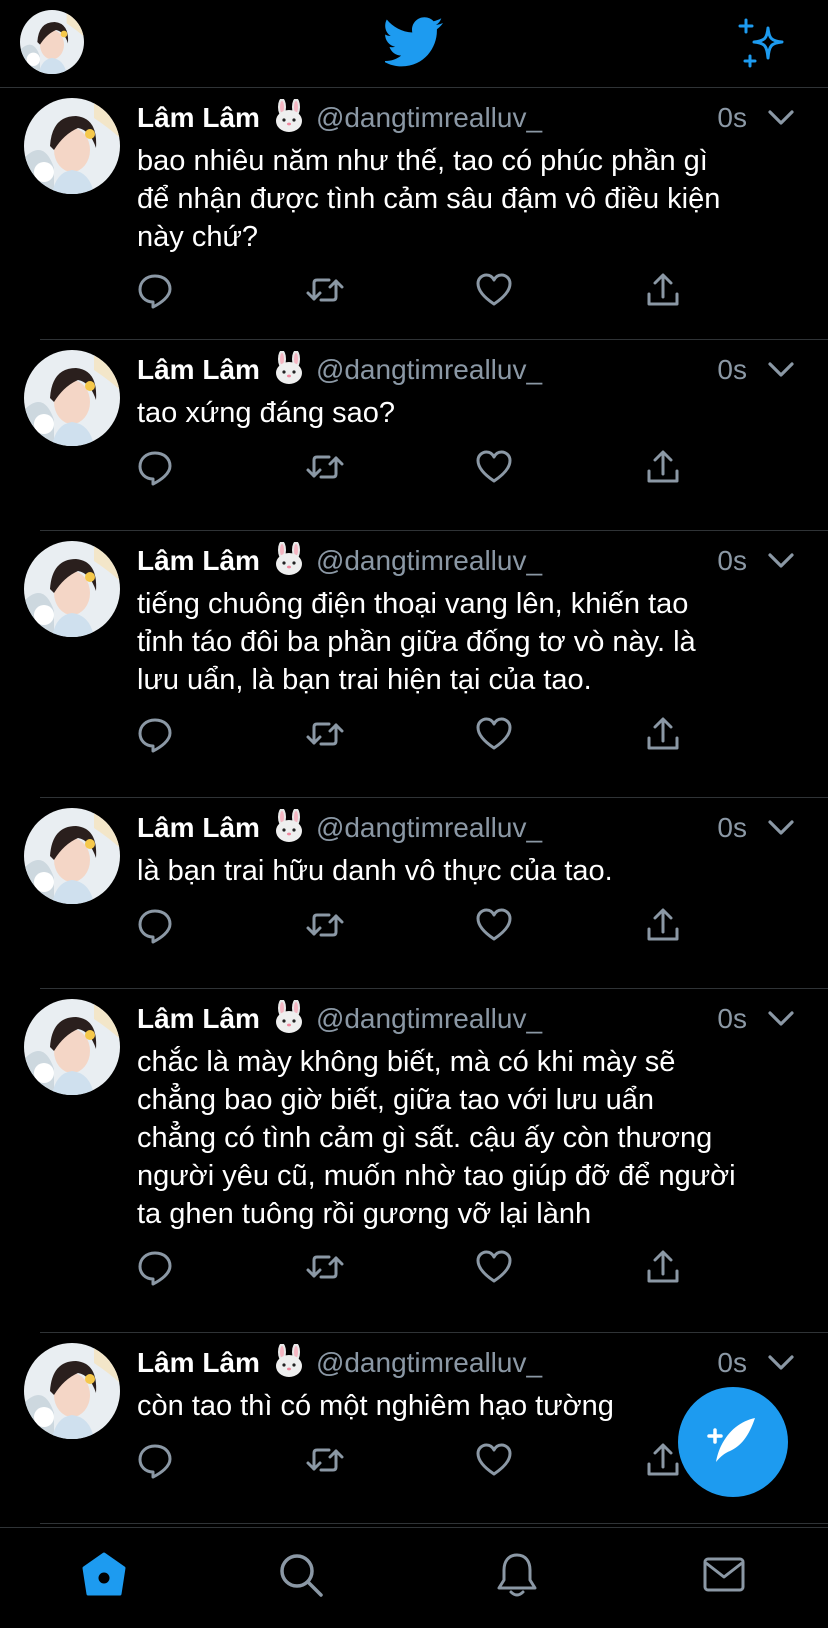 The image size is (828, 1628). I want to click on sparkle-icon, so click(764, 44).